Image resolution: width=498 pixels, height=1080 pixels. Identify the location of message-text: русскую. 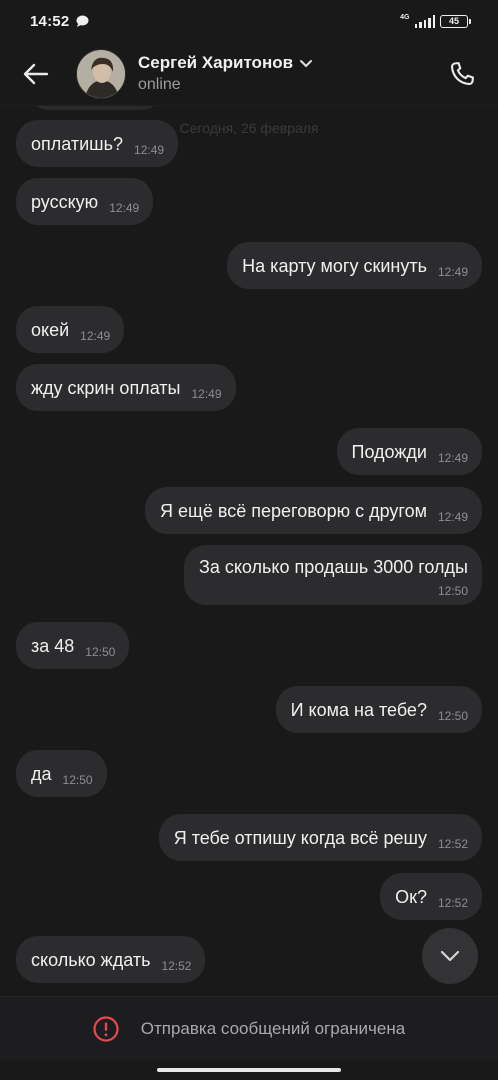
(65, 202).